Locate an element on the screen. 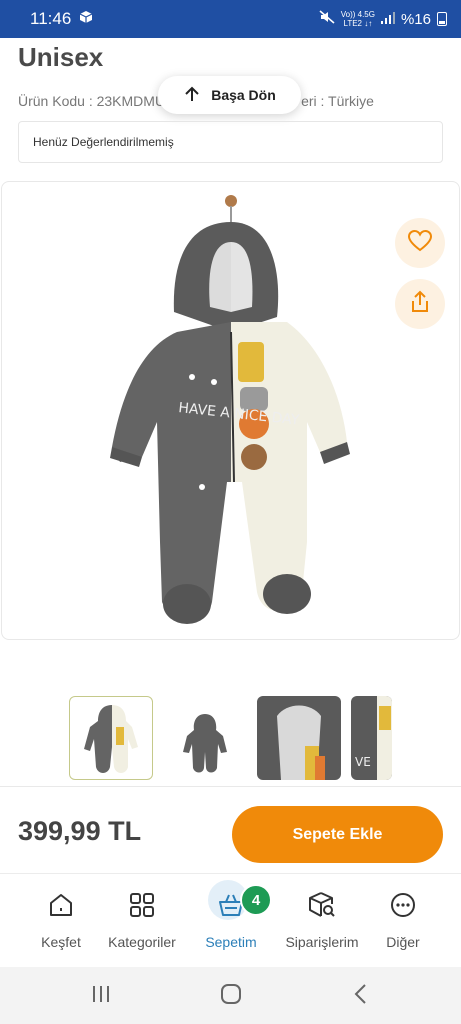  thumbnail-4-image: VE is located at coordinates (371, 738).